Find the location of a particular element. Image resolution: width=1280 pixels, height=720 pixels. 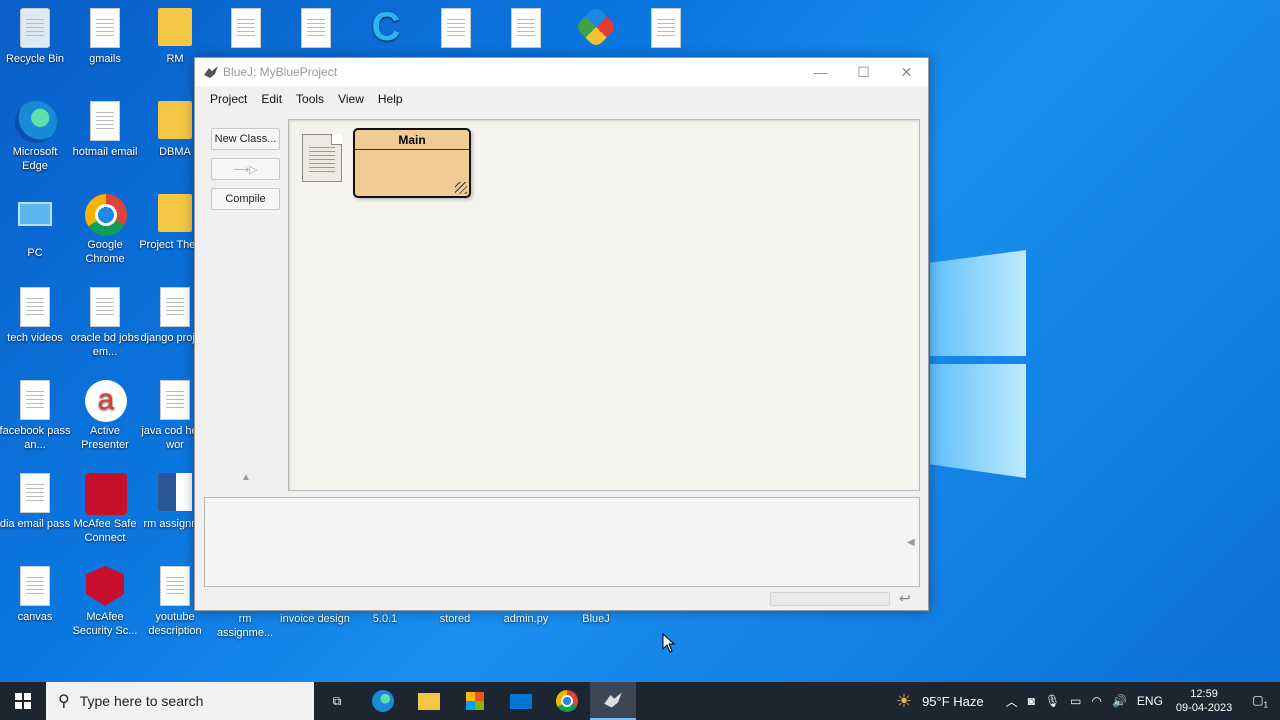

chrome-taskbar-icon is located at coordinates (567, 701).